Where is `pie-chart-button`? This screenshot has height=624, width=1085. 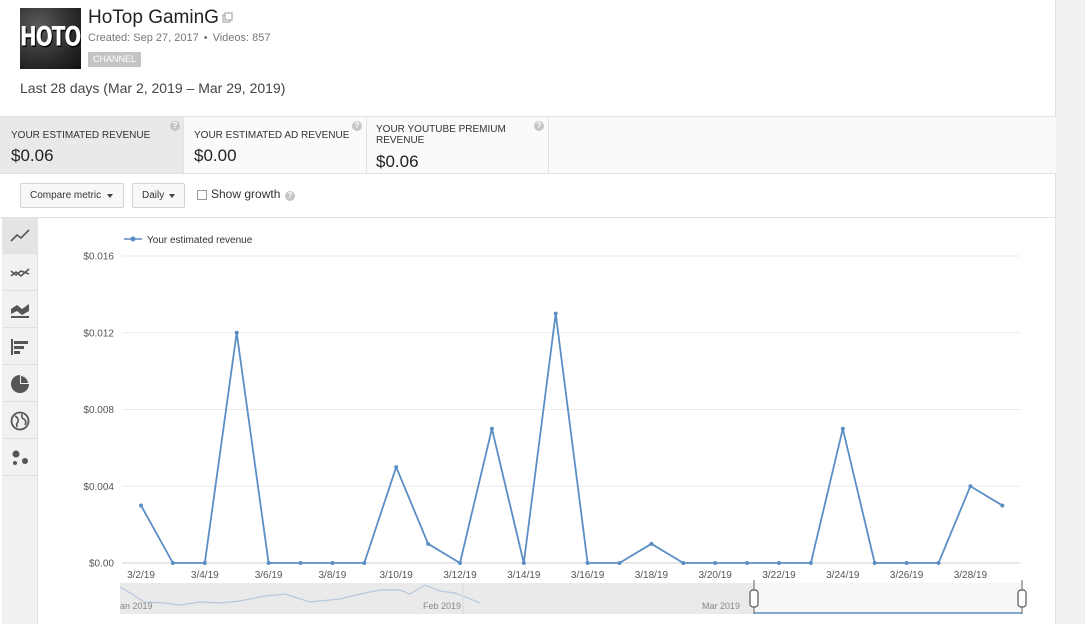
pie-chart-button is located at coordinates (20, 384).